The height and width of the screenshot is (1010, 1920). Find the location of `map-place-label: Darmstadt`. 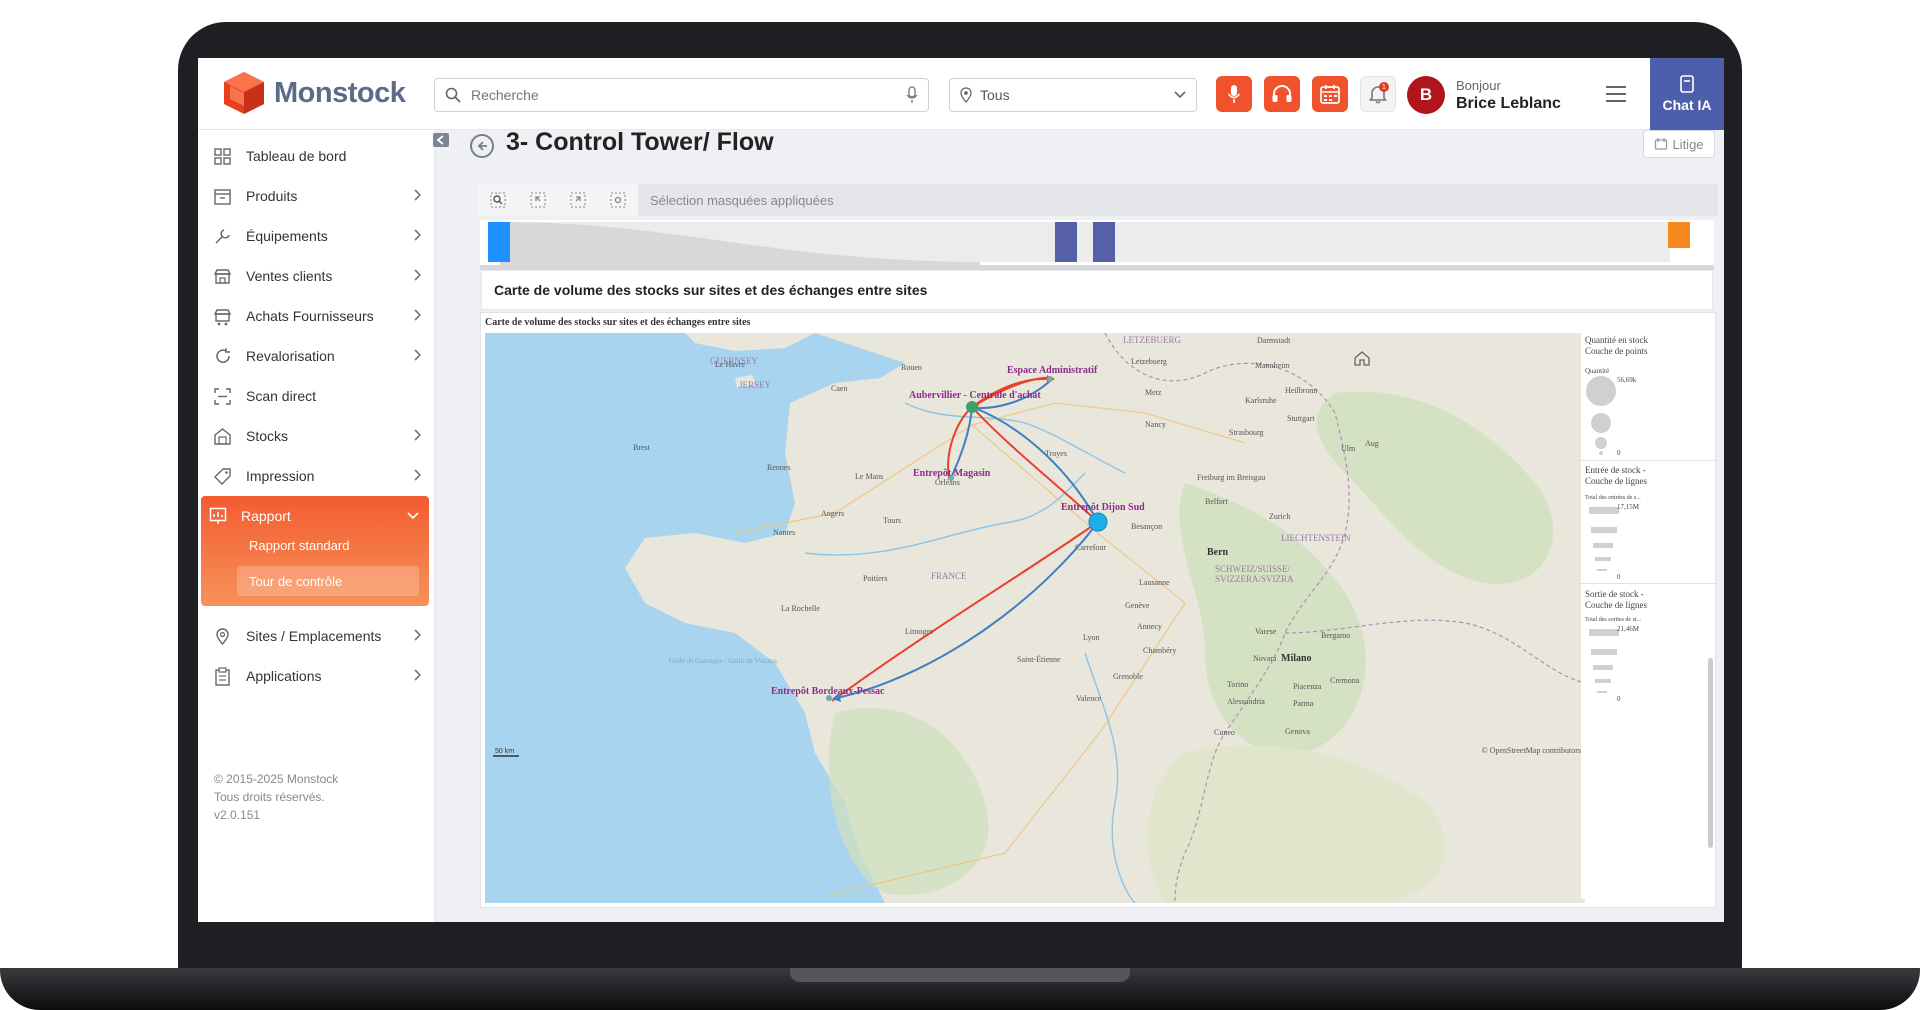

map-place-label: Darmstadt is located at coordinates (1274, 340).